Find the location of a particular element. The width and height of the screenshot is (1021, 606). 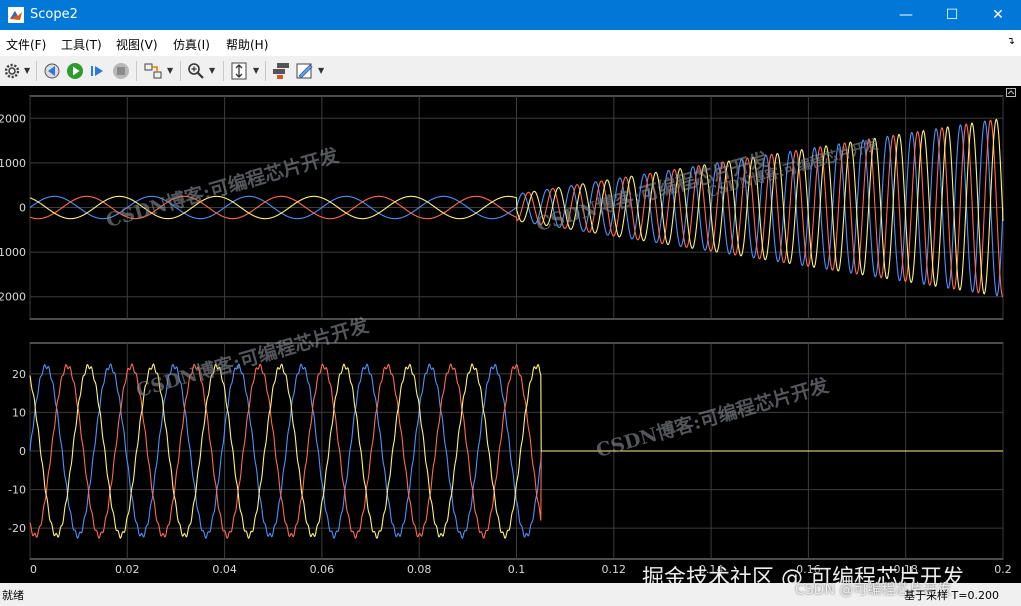

y-tick-label: -10 is located at coordinates (17, 490).